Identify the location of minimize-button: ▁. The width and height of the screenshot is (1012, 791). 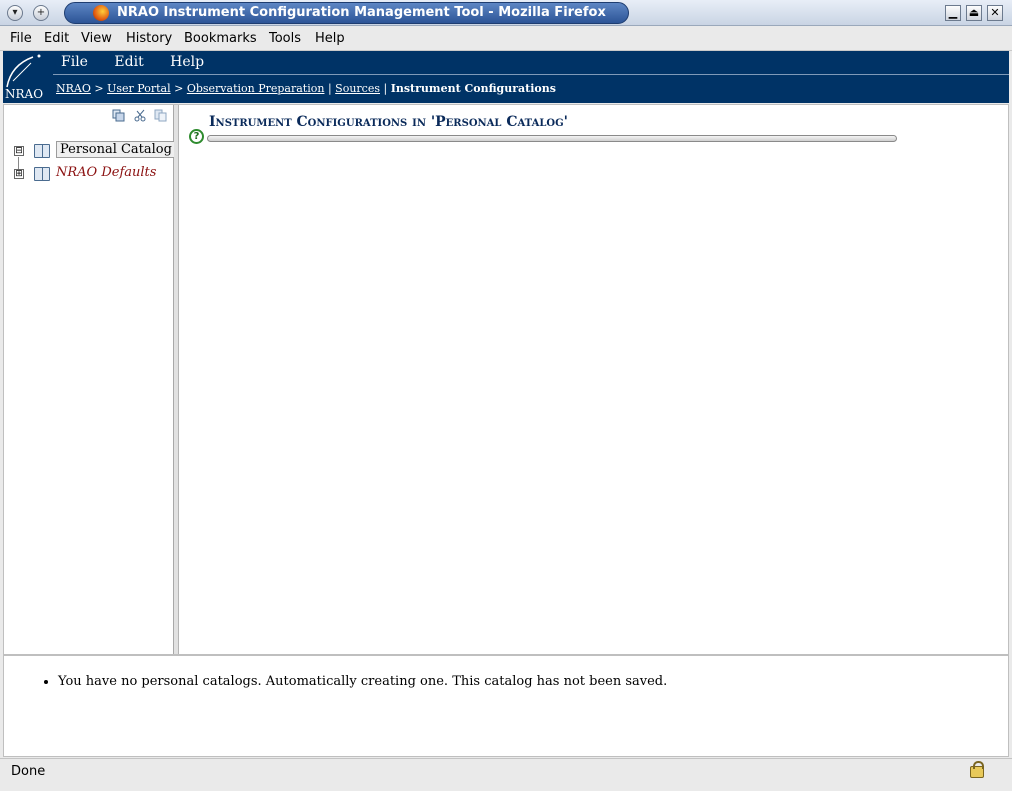
(953, 13).